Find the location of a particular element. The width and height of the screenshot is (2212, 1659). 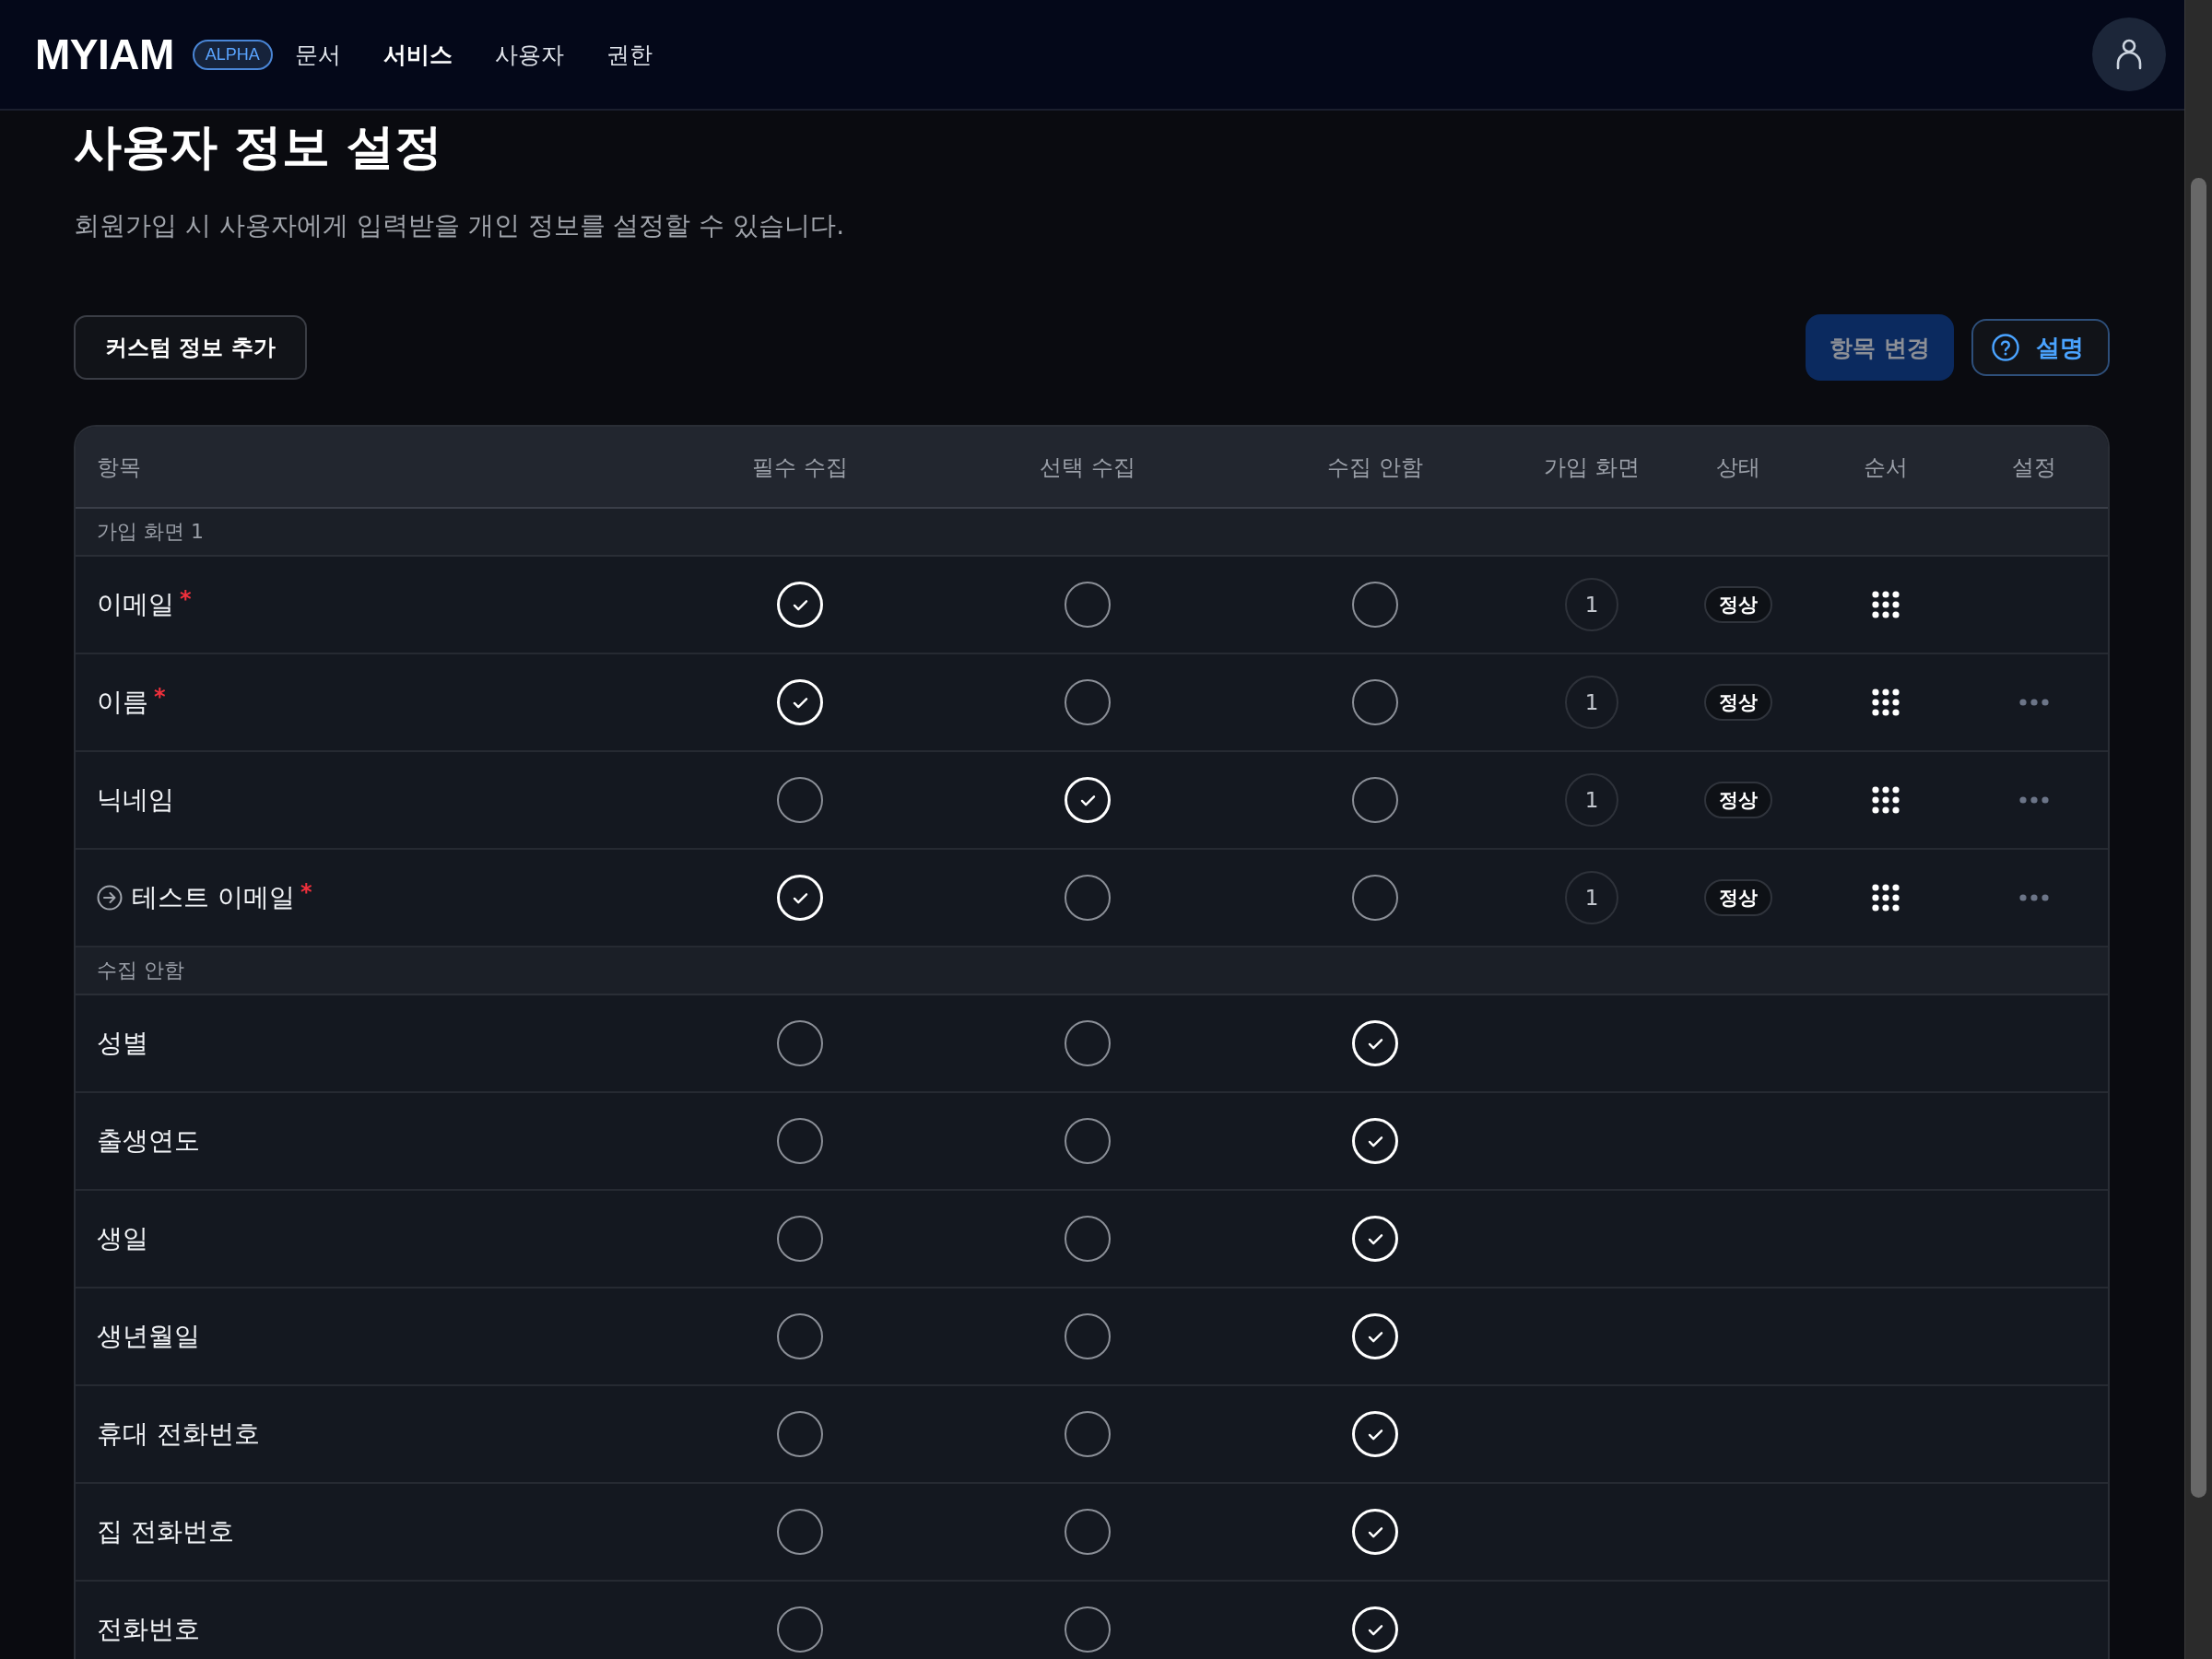

column-header: 수집 안함 is located at coordinates (1375, 467).